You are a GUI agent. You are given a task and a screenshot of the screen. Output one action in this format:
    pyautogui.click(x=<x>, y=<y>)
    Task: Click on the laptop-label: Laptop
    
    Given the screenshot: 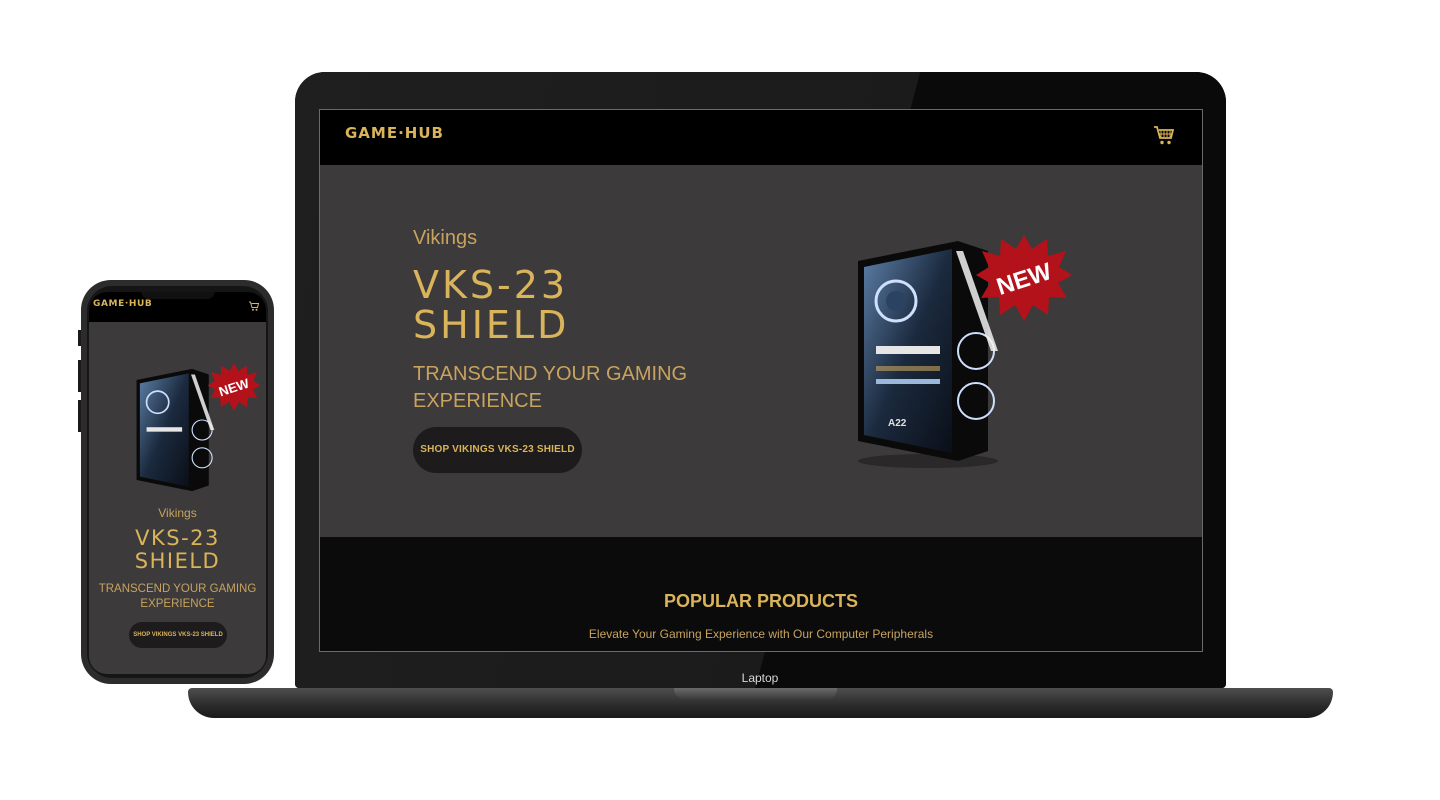 What is the action you would take?
    pyautogui.click(x=760, y=678)
    